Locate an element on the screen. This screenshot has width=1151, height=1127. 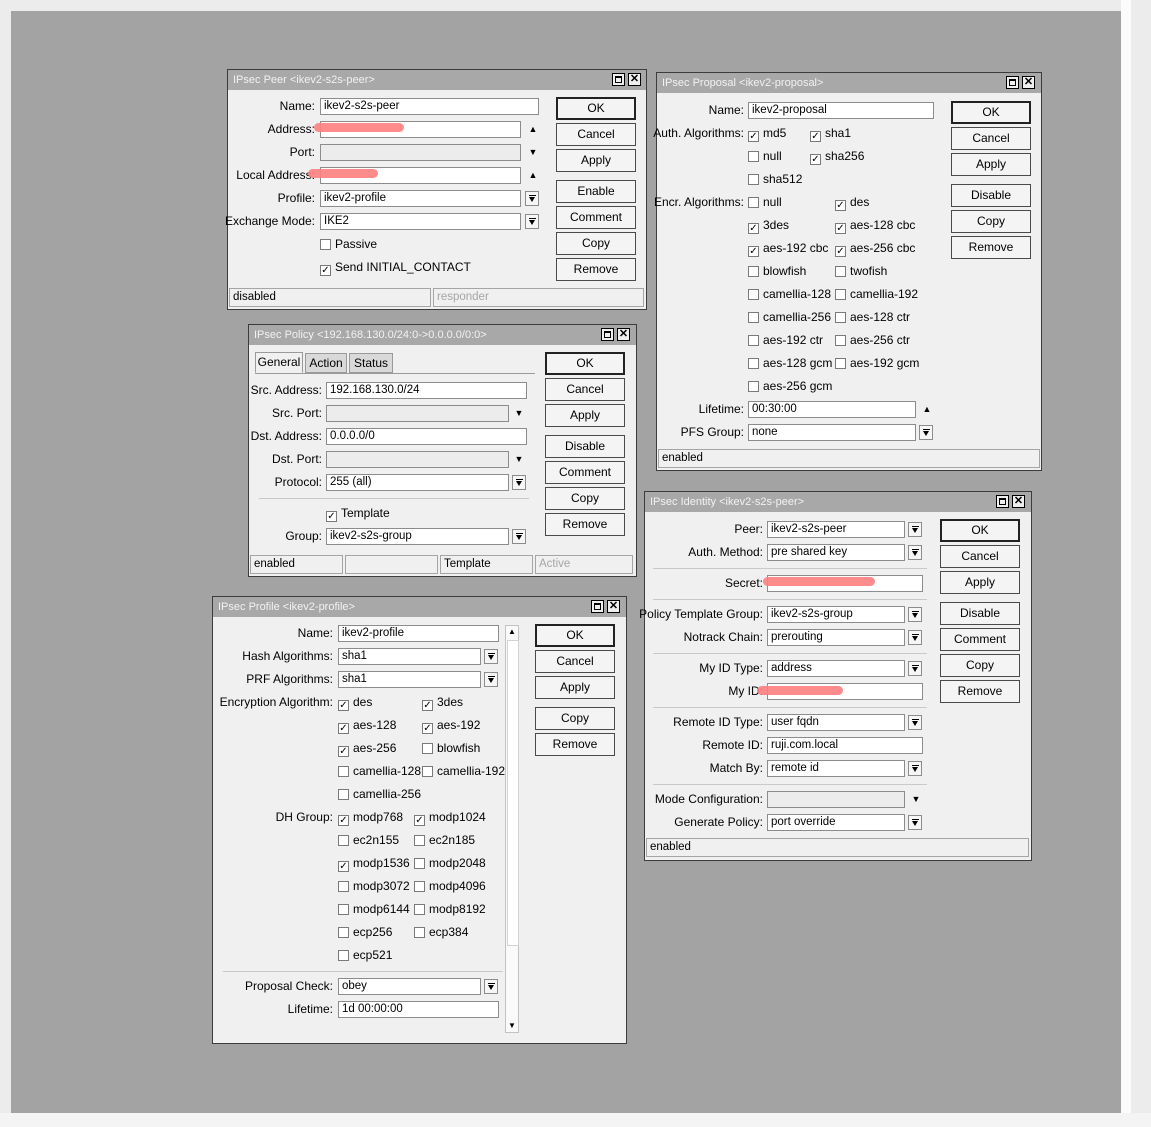
algorithm-checkbox: ec2n185 is located at coordinates (444, 840).